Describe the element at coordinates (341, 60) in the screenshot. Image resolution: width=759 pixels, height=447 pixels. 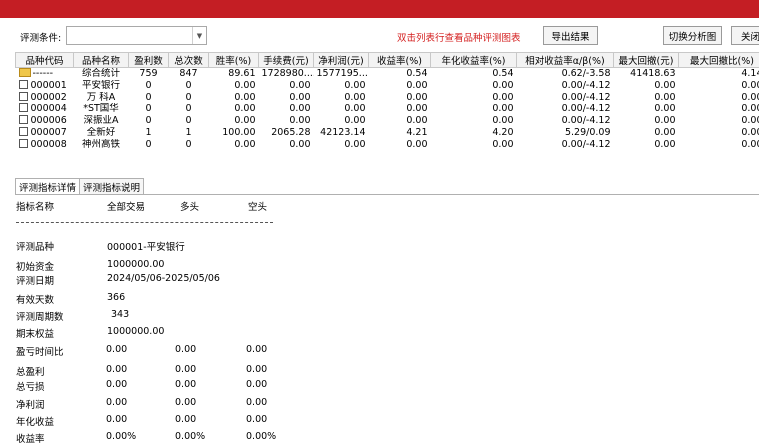
I see `column-header: 净利润(元)` at that location.